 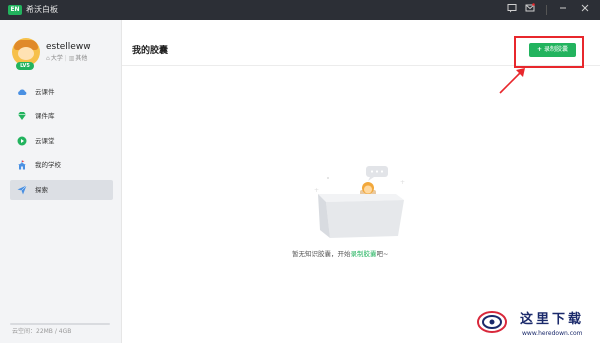 I want to click on user-subject: 其他, so click(x=81, y=58).